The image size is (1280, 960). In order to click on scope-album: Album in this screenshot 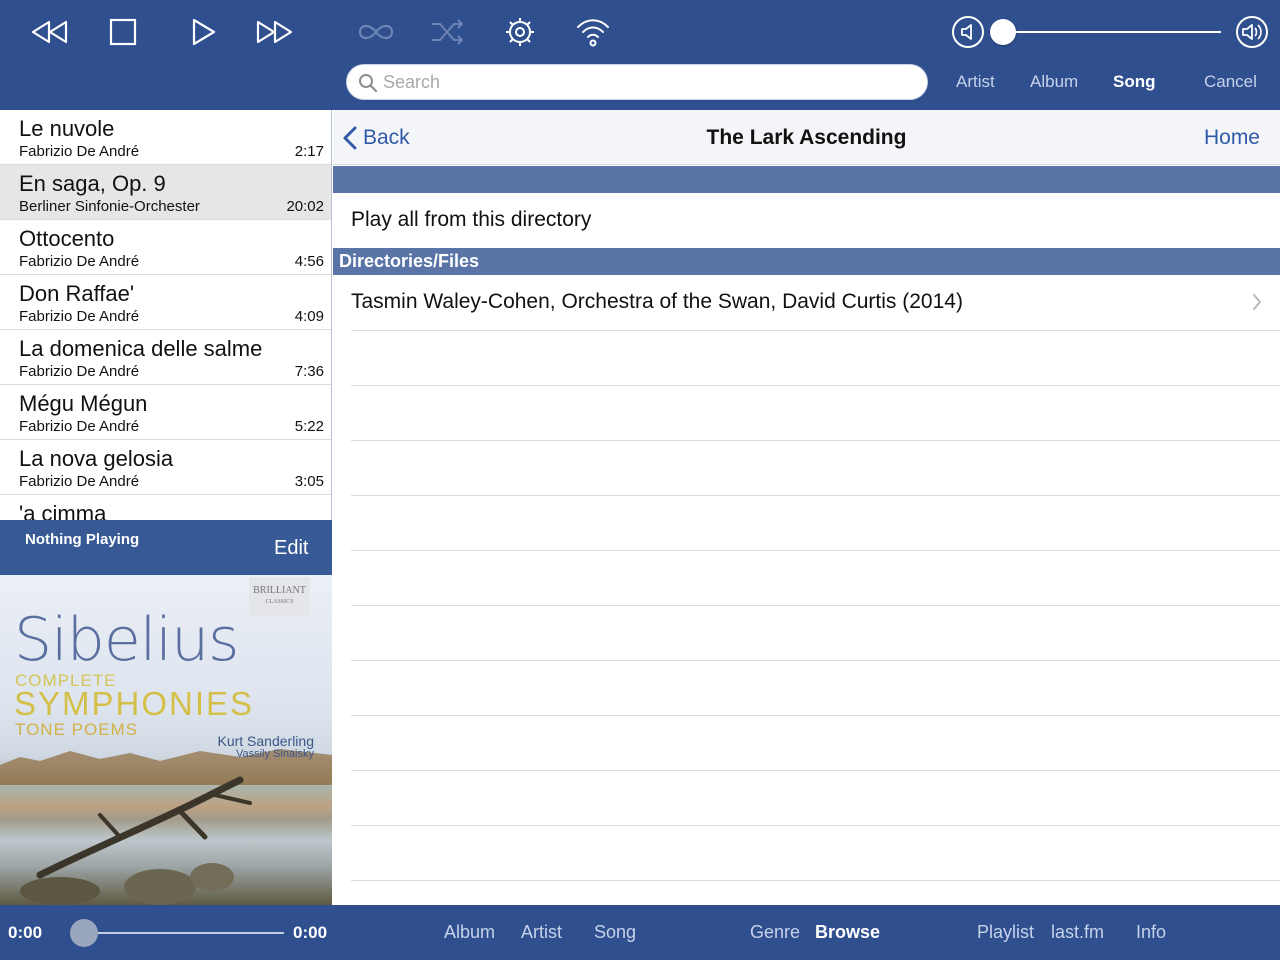, I will do `click(1054, 82)`.